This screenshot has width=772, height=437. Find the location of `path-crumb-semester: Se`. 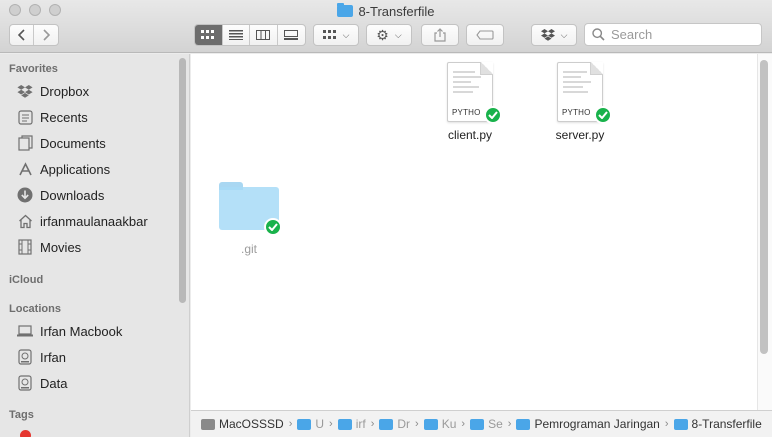

path-crumb-semester: Se is located at coordinates (486, 424).